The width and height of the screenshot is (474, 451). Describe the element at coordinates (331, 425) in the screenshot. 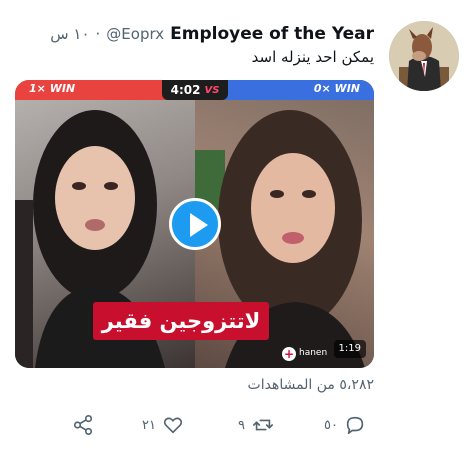

I see `reply-count: ٥٠` at that location.